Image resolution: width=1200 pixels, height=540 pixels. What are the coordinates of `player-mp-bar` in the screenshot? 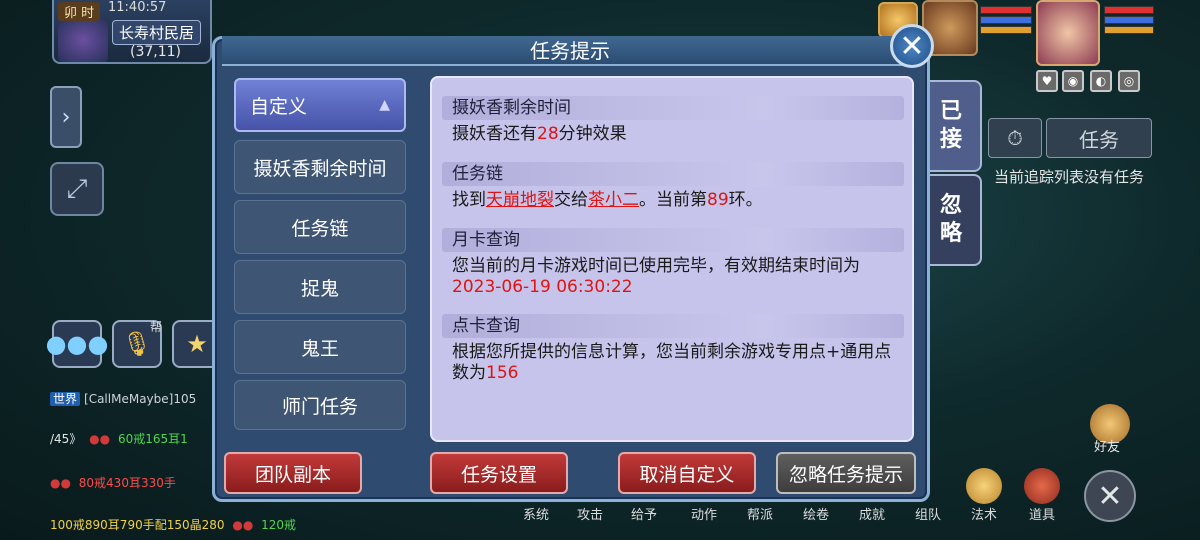 It's located at (1129, 20).